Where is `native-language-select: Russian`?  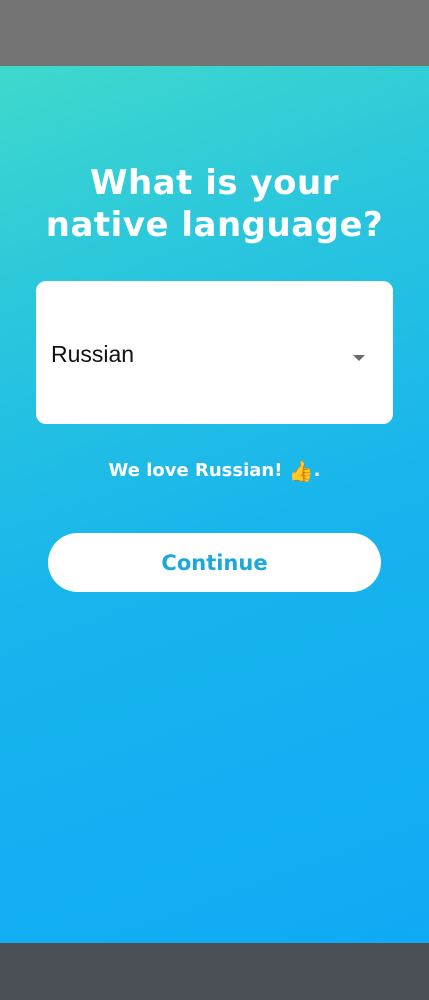
native-language-select: Russian is located at coordinates (214, 352).